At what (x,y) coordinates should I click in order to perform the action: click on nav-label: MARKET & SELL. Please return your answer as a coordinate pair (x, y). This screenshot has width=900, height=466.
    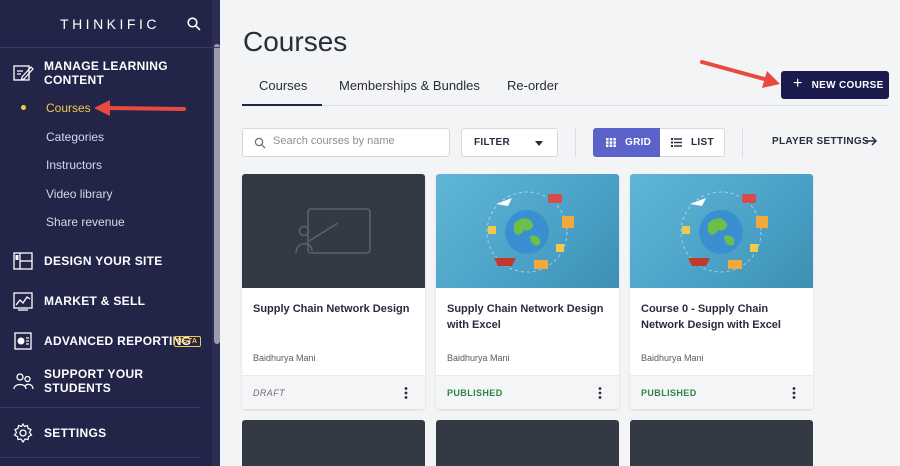
    Looking at the image, I should click on (95, 301).